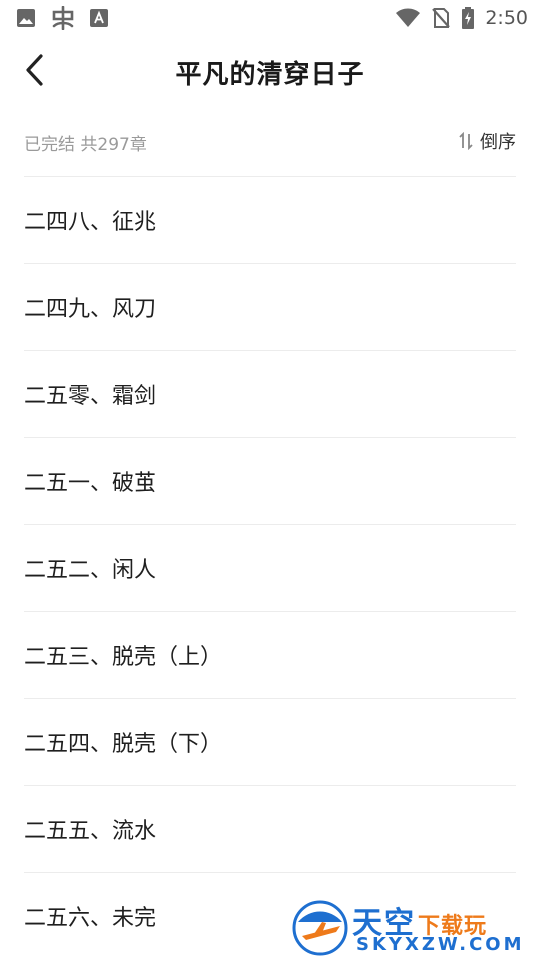  I want to click on image-icon, so click(26, 18).